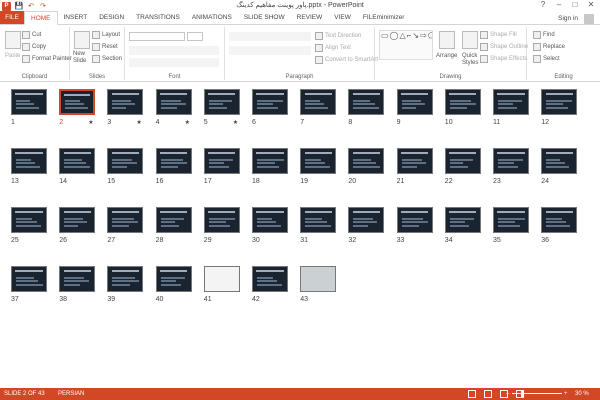 The width and height of the screenshot is (600, 400). Describe the element at coordinates (82, 40) in the screenshot. I see `new-slide-icon` at that location.